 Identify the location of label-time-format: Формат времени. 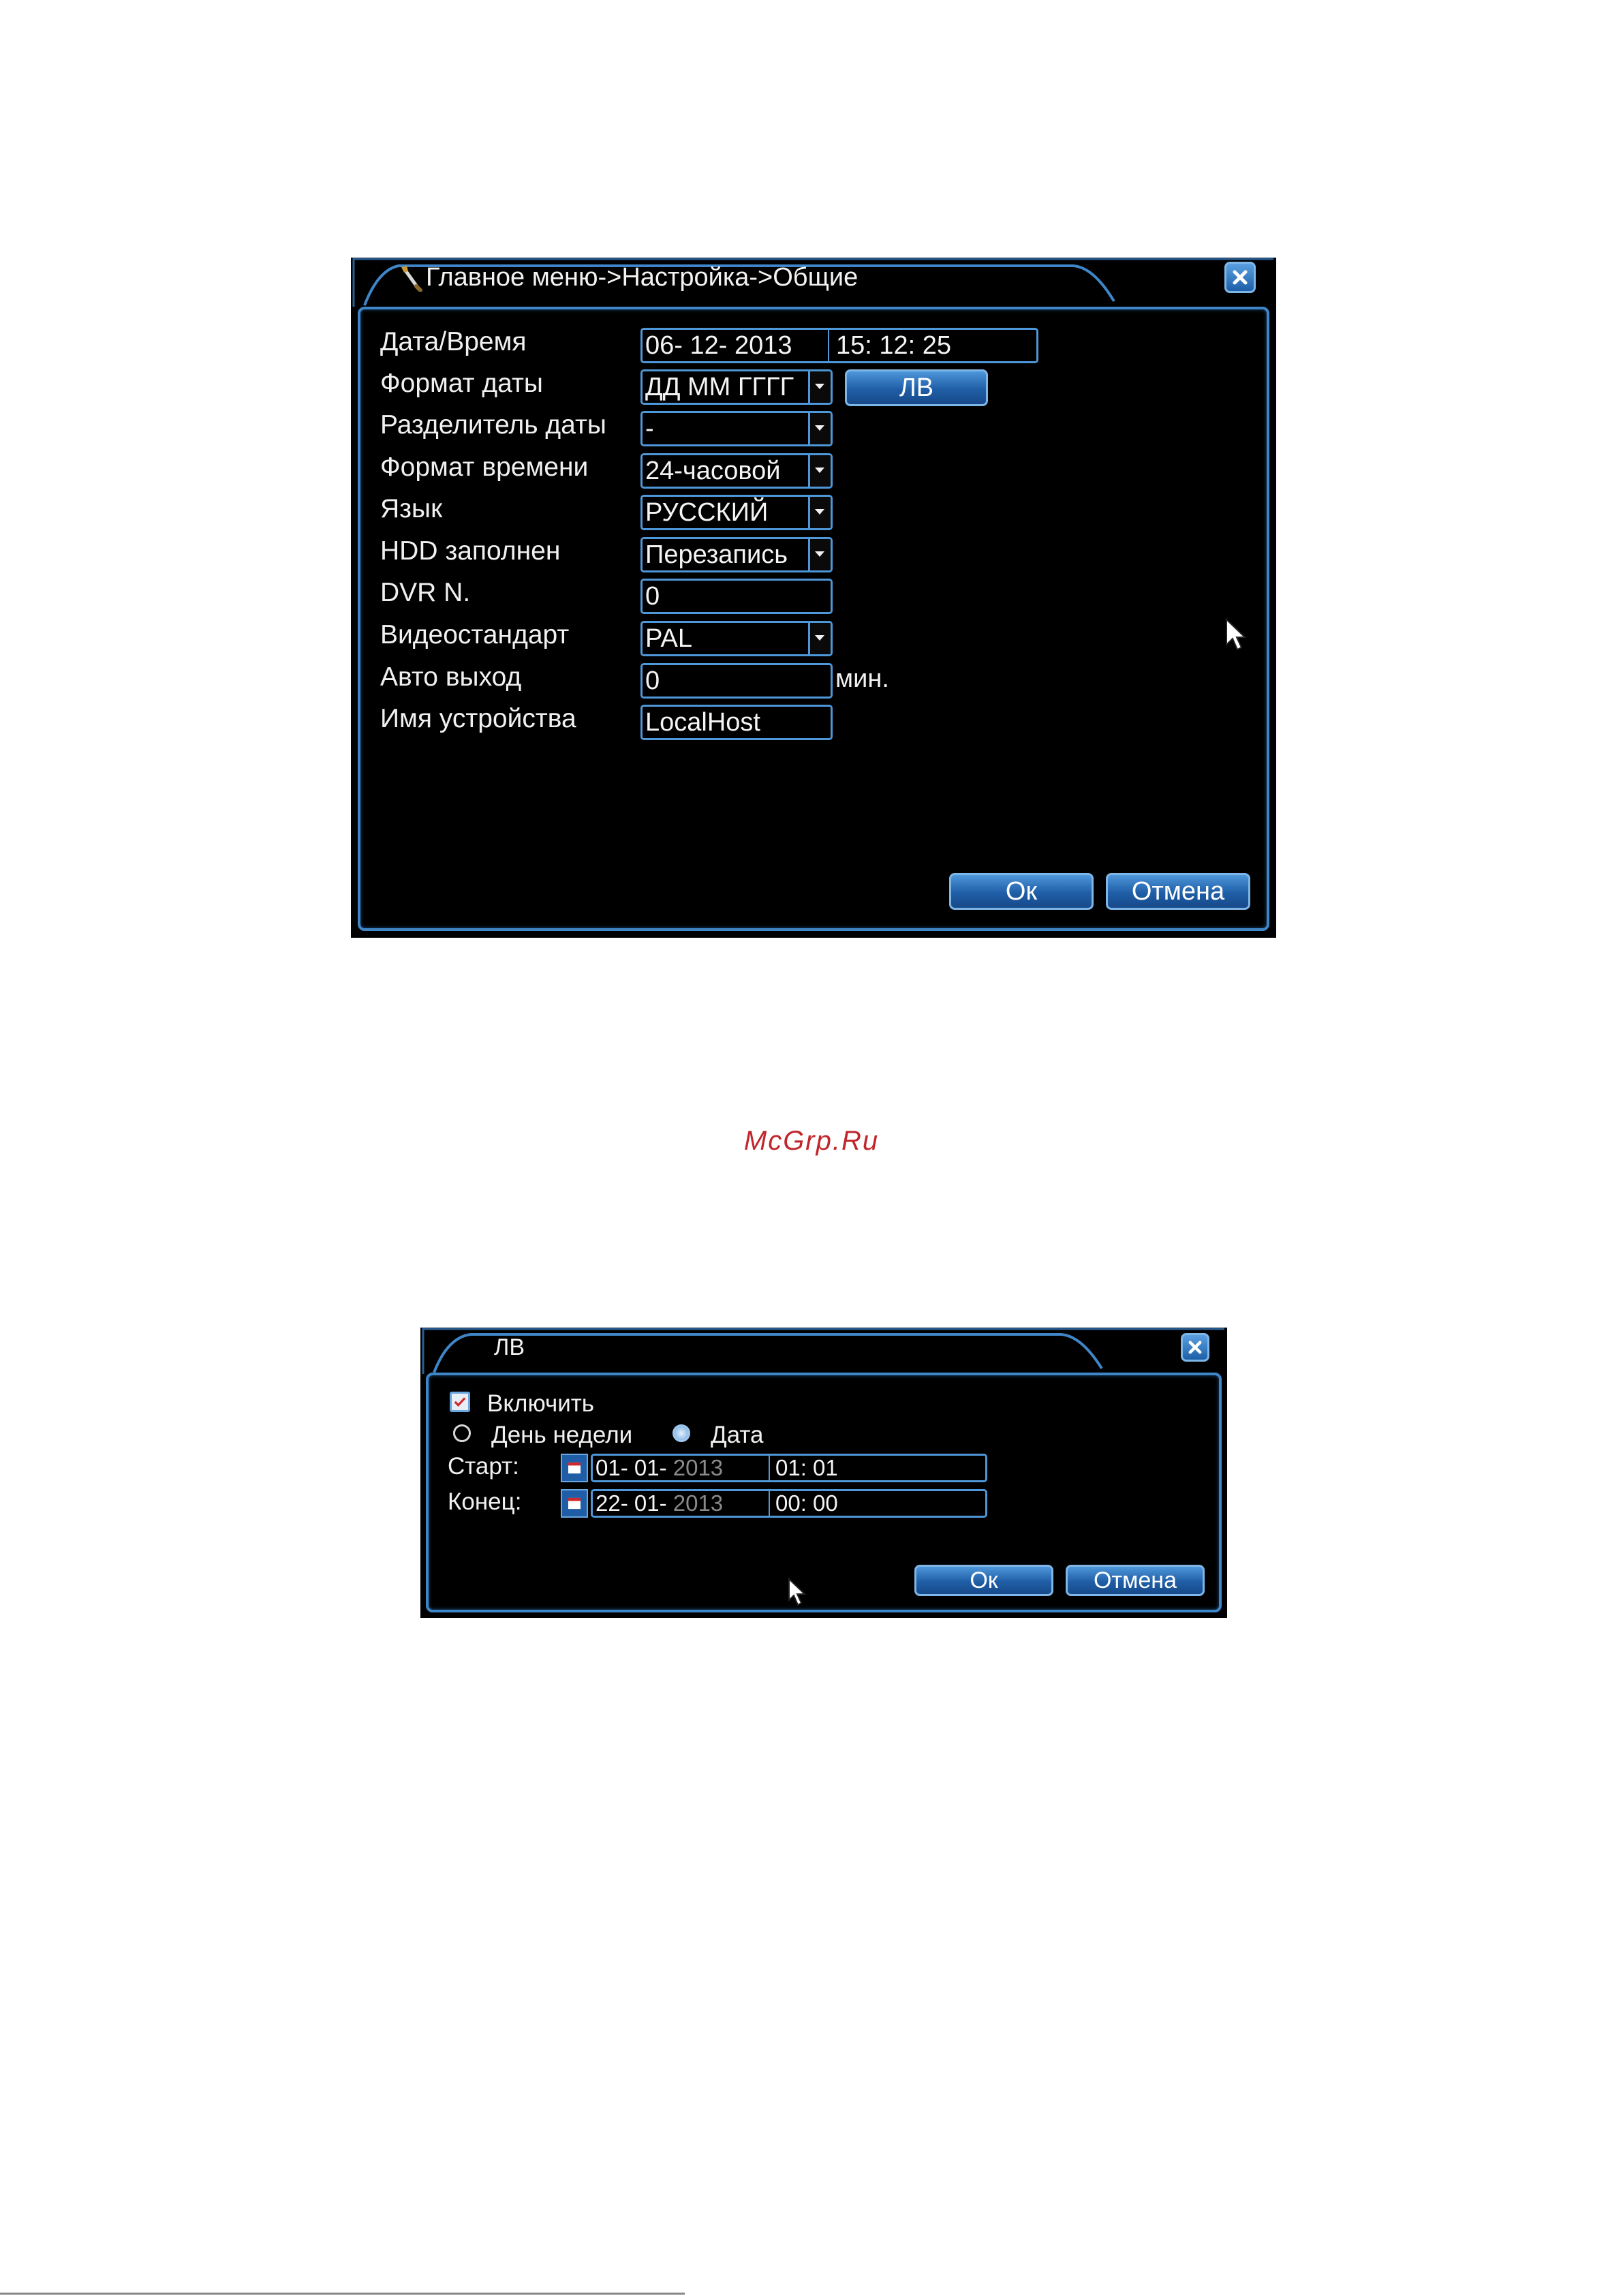
(484, 468).